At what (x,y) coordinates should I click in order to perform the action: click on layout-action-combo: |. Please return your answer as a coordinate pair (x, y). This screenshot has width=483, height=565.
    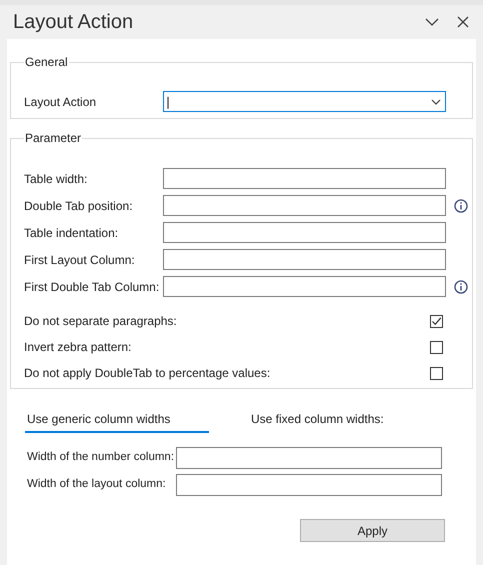
    Looking at the image, I should click on (304, 101).